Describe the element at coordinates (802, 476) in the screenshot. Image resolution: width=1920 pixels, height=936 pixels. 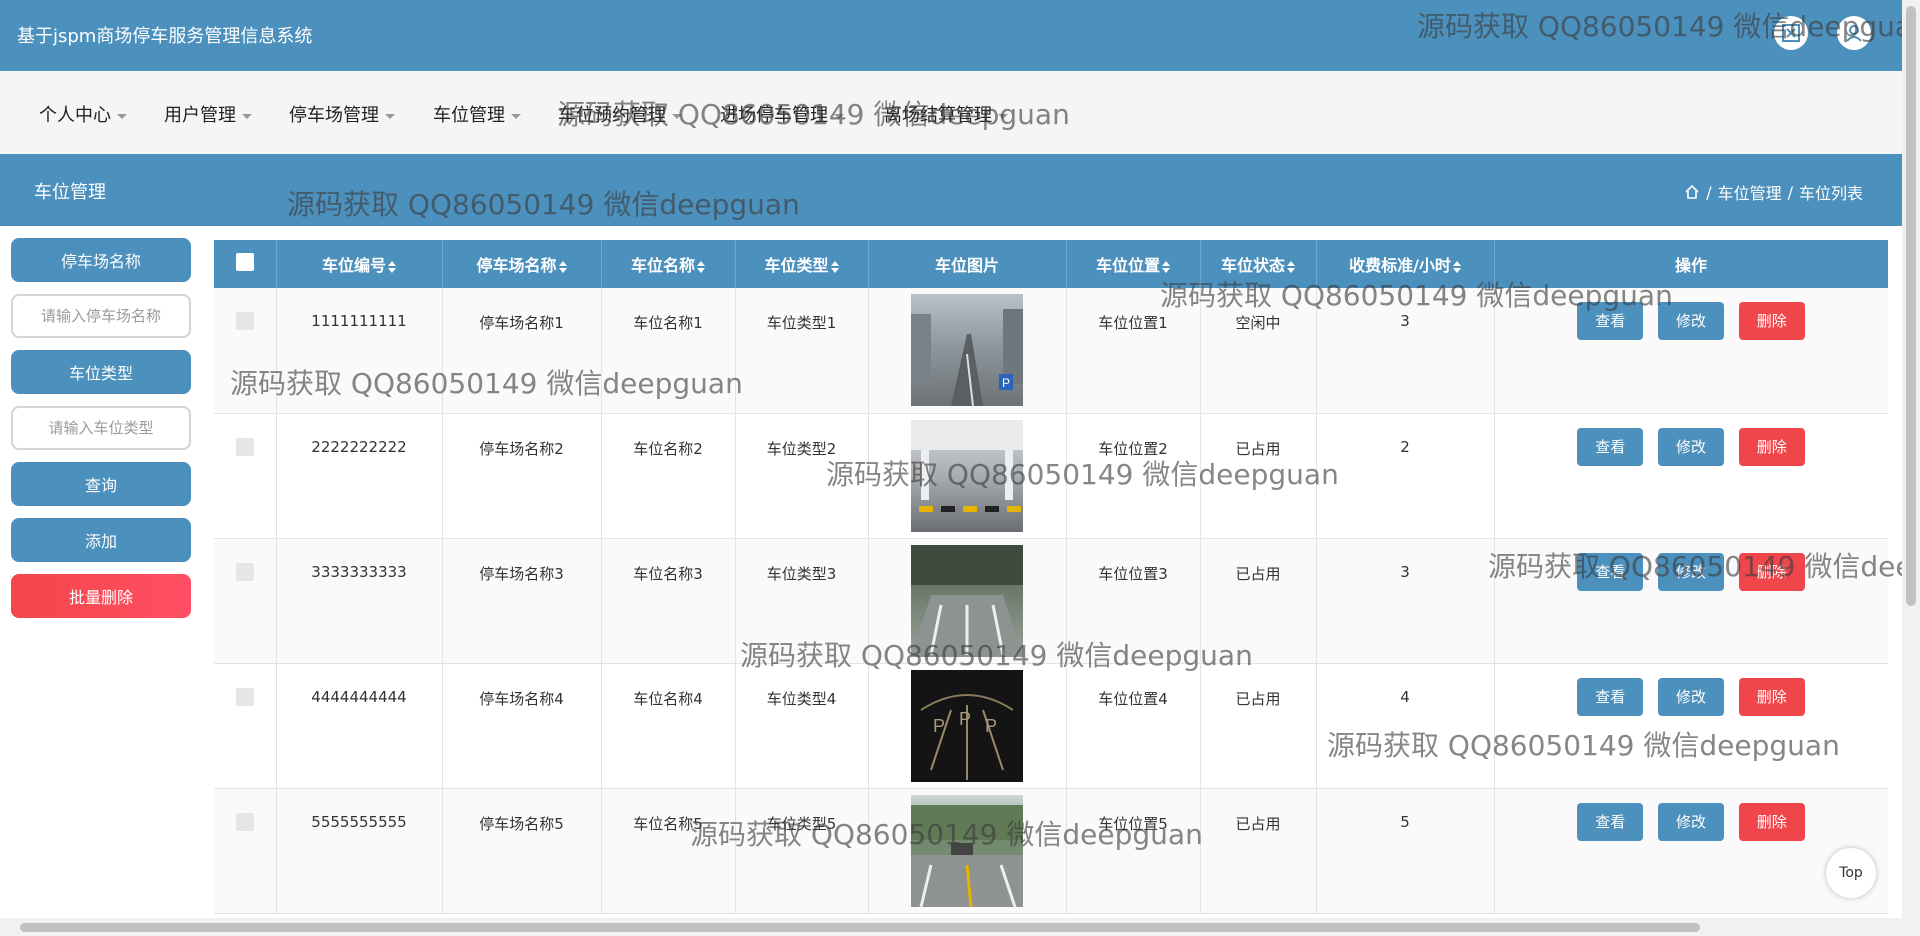
I see `cell-type: 车位类型2` at that location.